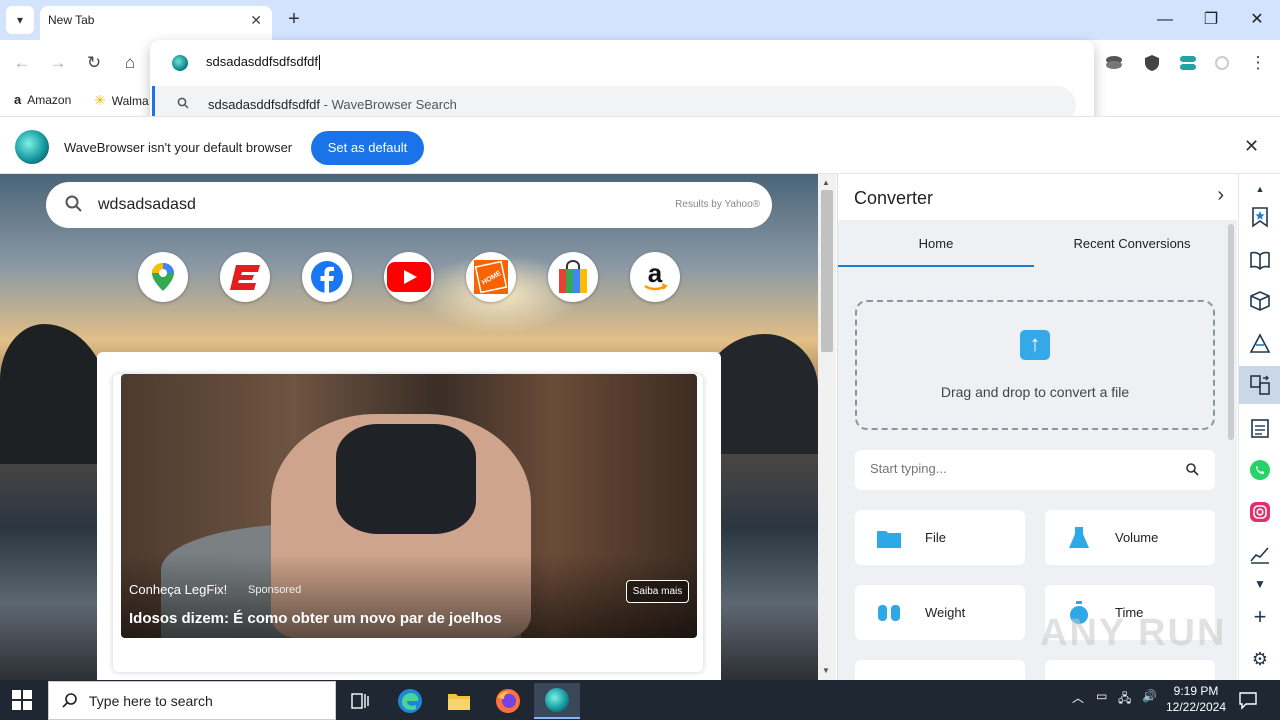 The image size is (1280, 720). I want to click on shield-icon, so click(1152, 63).